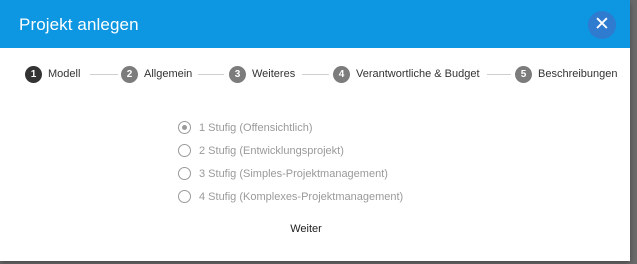 This screenshot has width=637, height=264. I want to click on close-button: ✕, so click(602, 25).